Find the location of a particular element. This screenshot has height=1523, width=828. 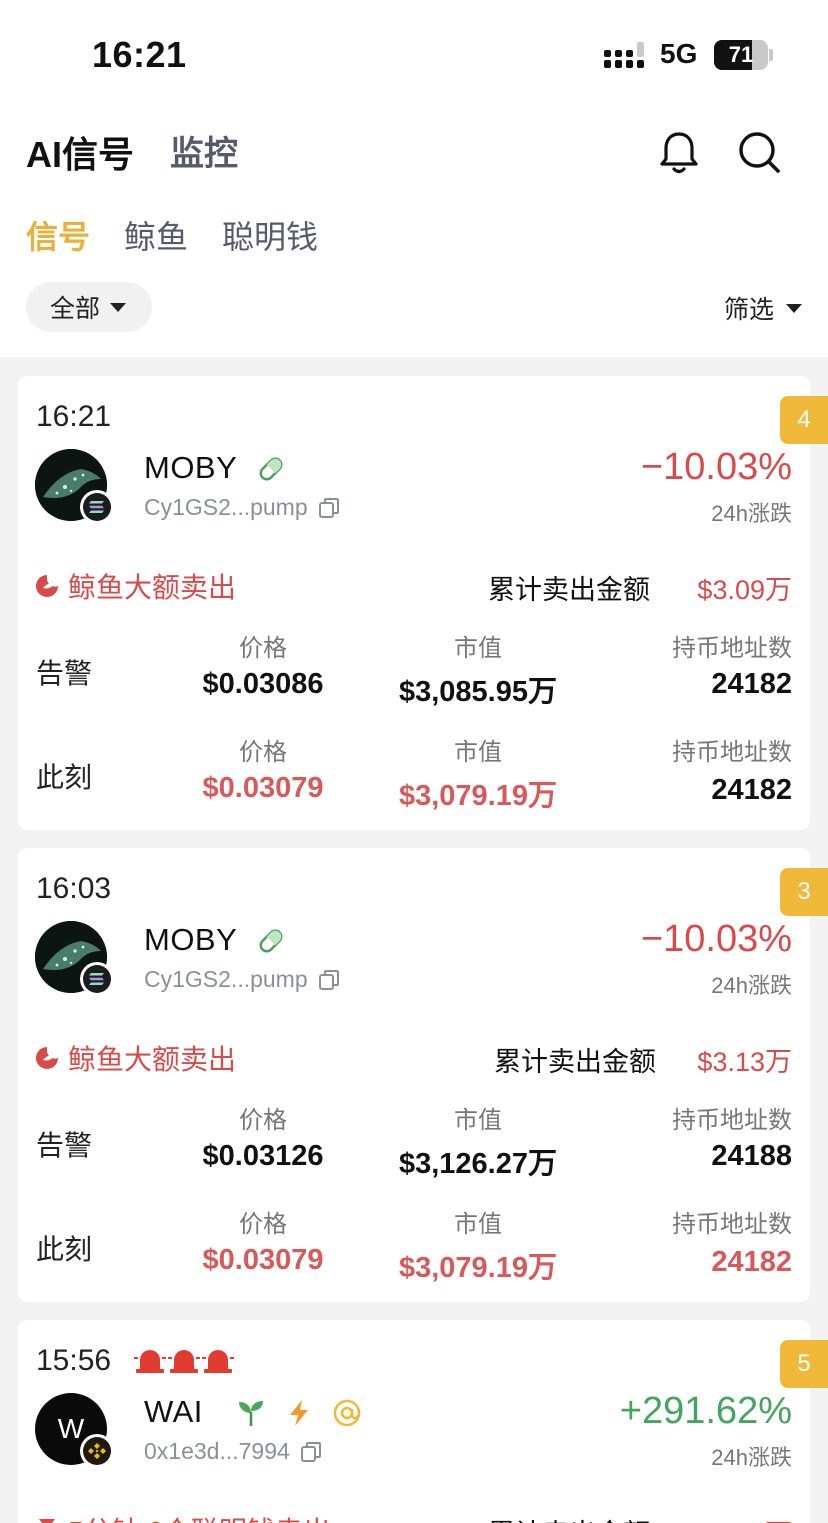

alert-mcap: $3,126.27万 is located at coordinates (477, 1164).